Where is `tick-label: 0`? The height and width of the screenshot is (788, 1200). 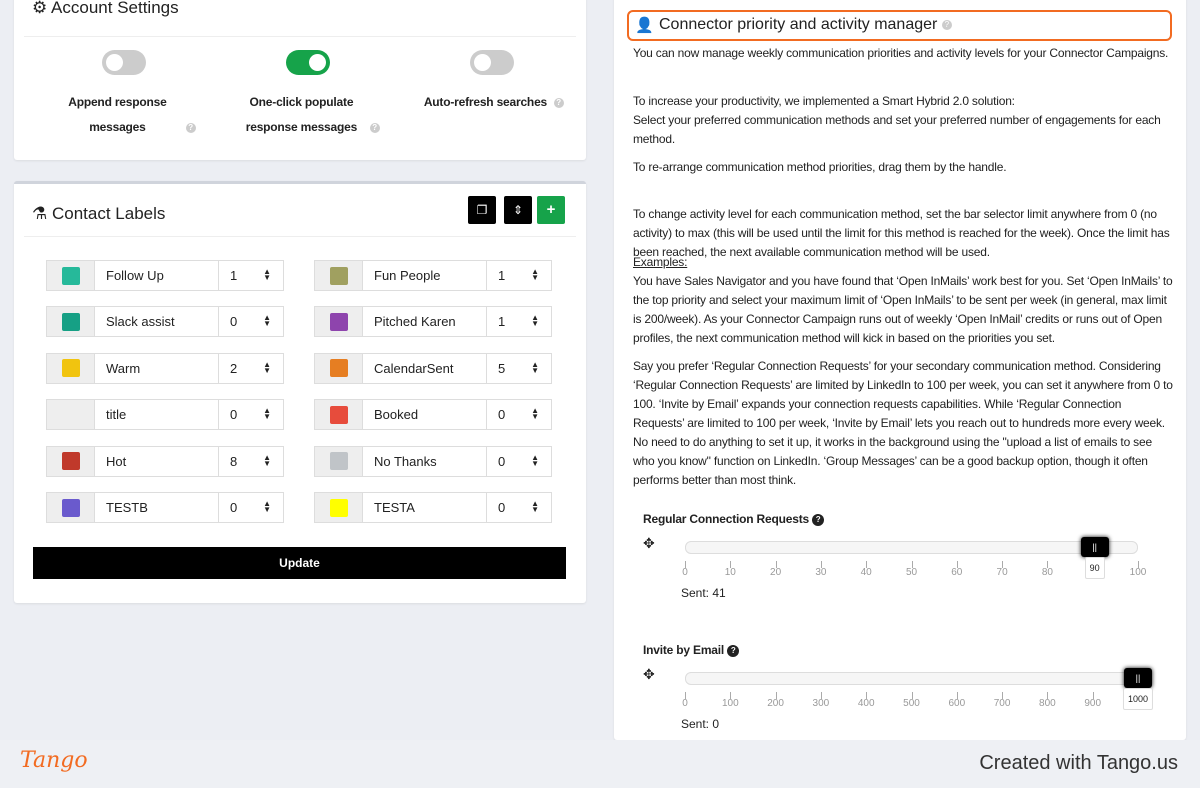 tick-label: 0 is located at coordinates (685, 703).